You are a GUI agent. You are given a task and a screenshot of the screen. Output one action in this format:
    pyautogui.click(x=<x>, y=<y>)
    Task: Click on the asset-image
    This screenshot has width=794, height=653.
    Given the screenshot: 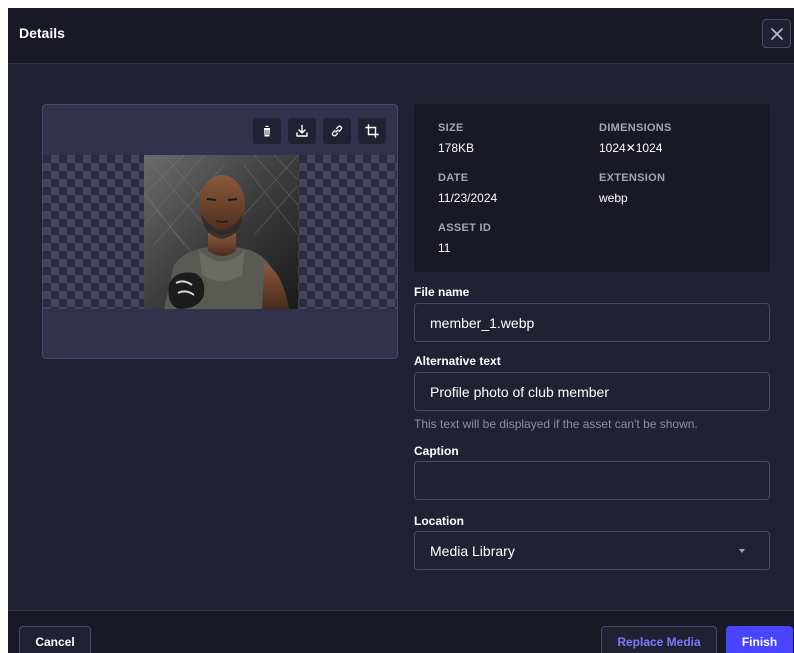 What is the action you would take?
    pyautogui.click(x=221, y=232)
    